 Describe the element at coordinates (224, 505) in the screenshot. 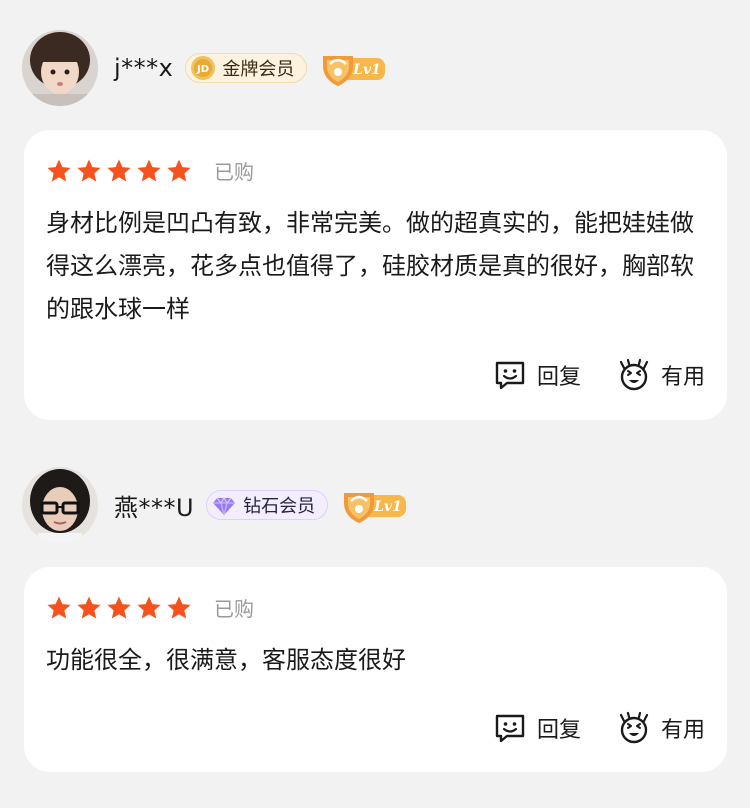

I see `diamond-icon` at that location.